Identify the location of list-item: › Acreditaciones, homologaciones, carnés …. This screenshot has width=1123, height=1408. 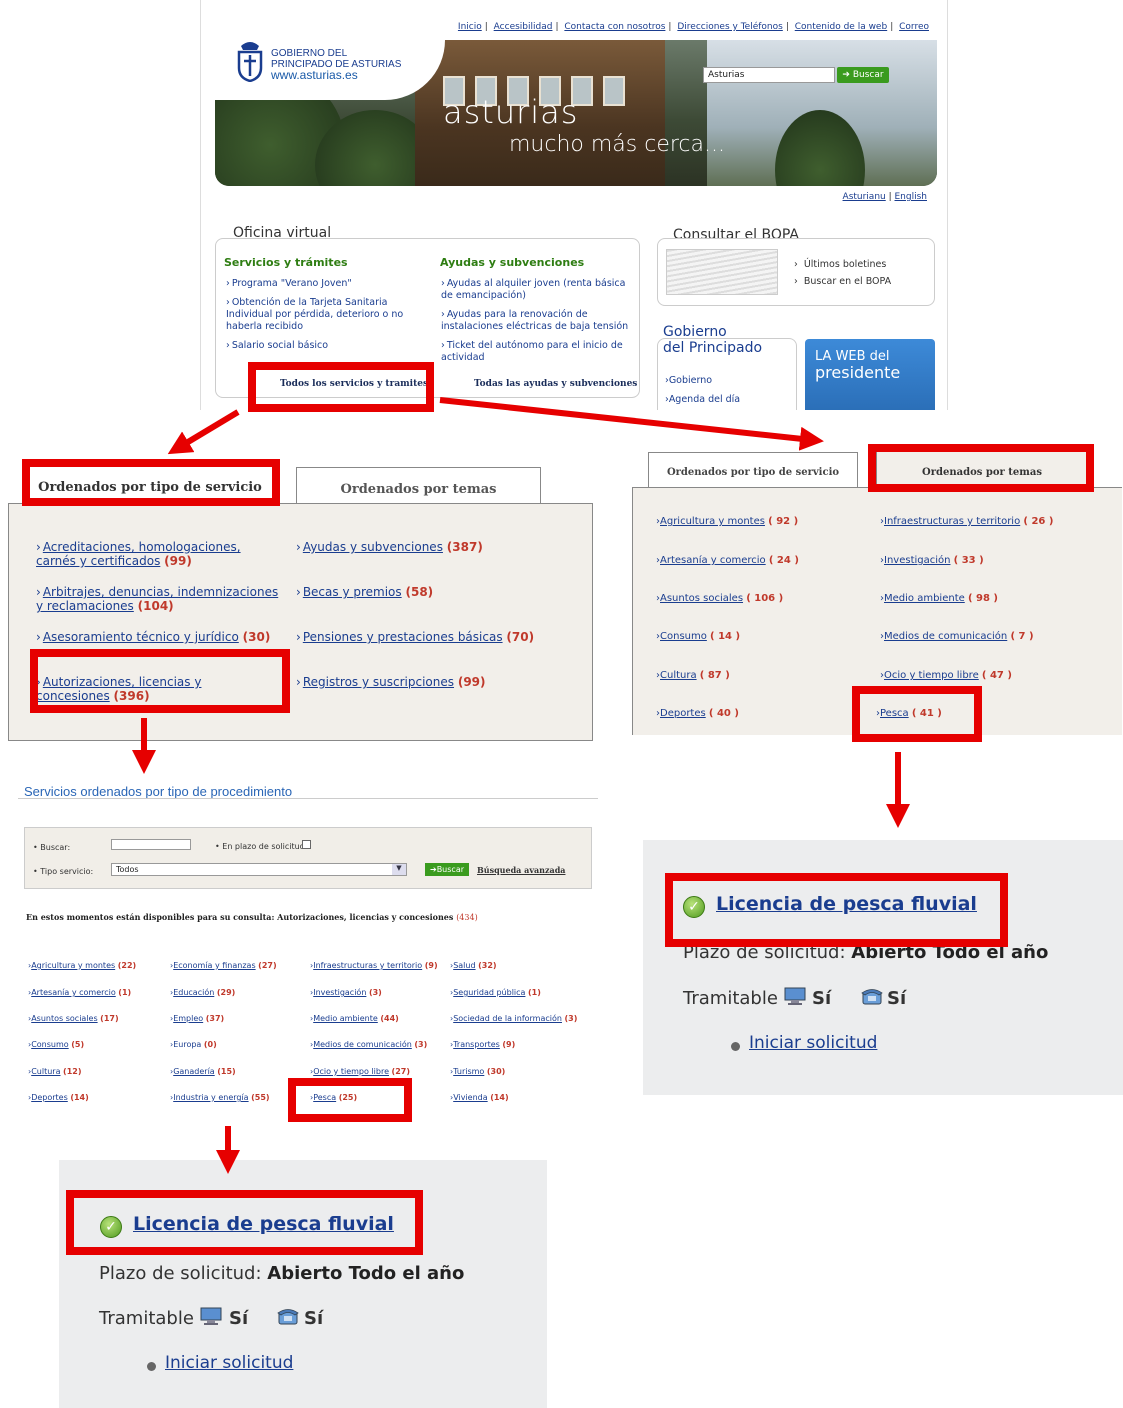
(158, 554).